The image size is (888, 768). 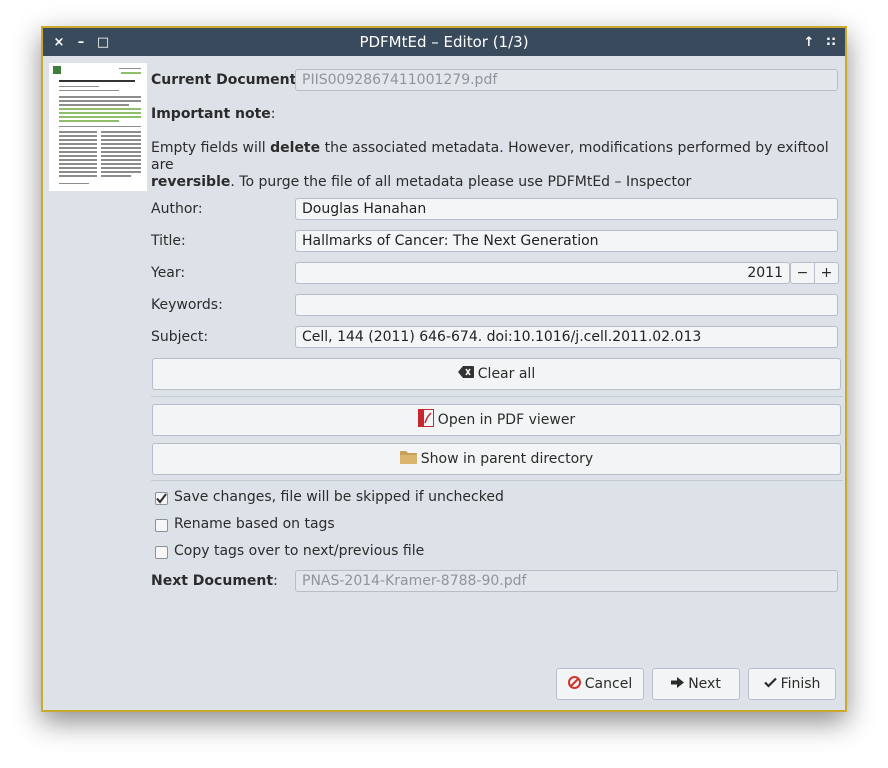 I want to click on title-field: Hallmarks of Cancer: The Next Generation, so click(x=566, y=241).